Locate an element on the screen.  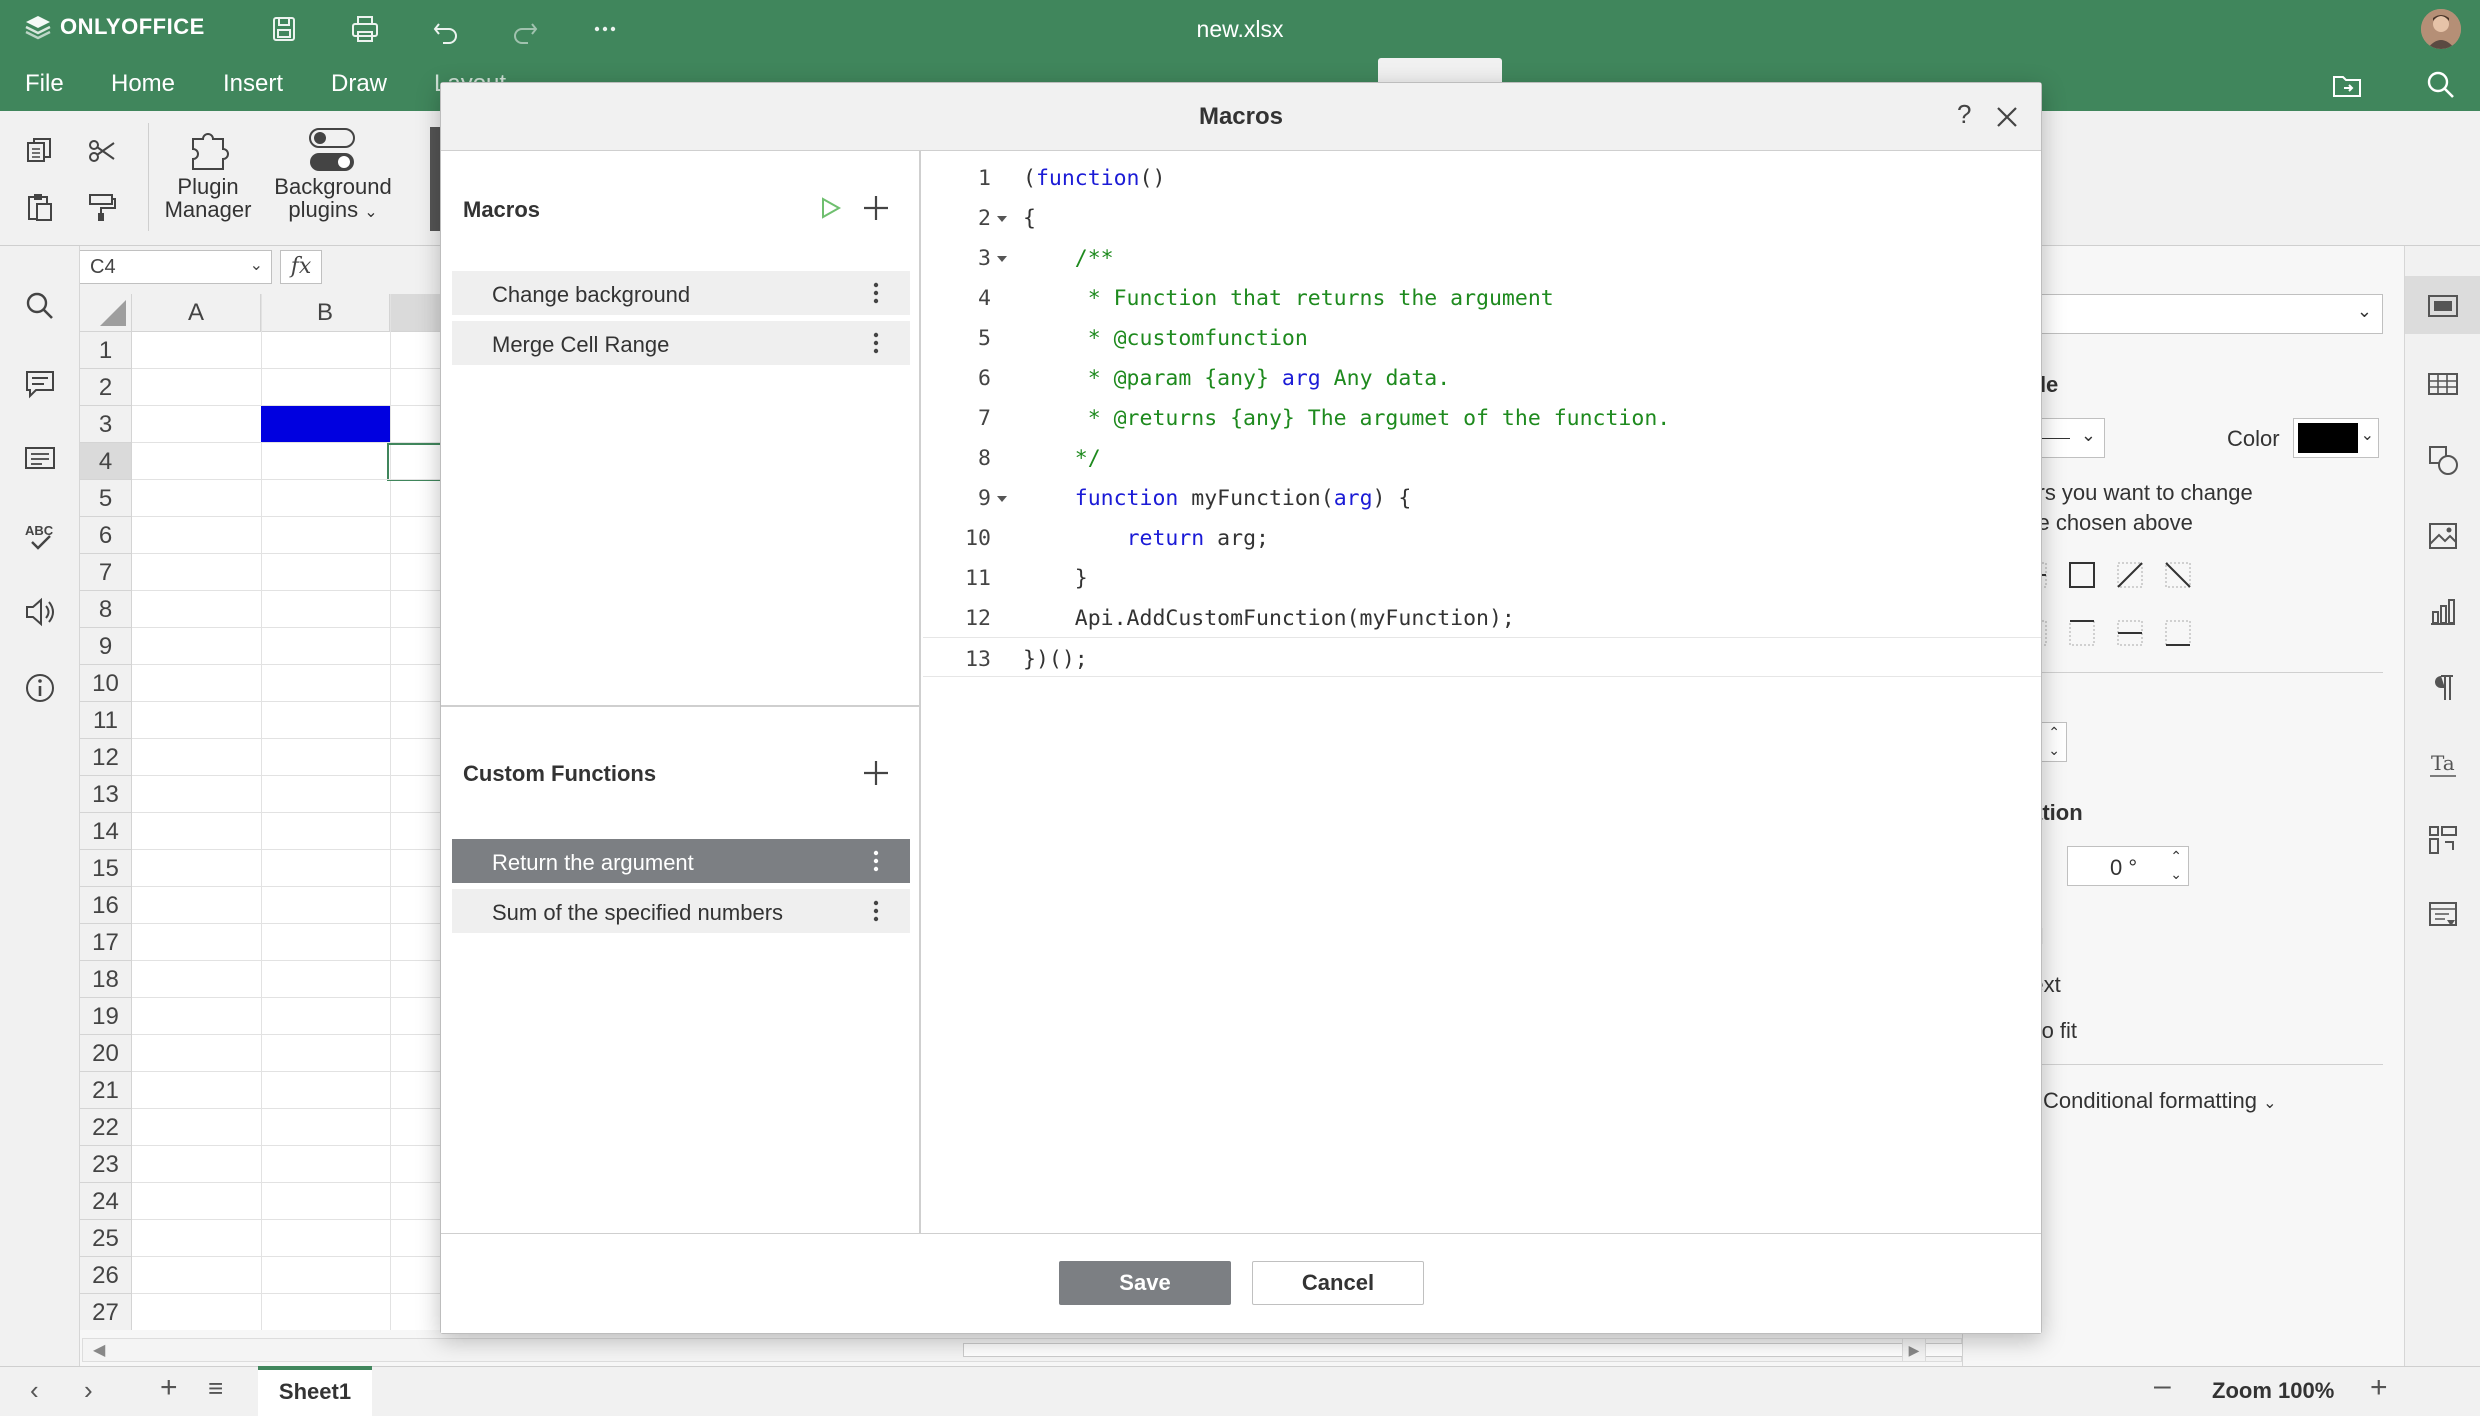
border-outer-icon is located at coordinates (2082, 575).